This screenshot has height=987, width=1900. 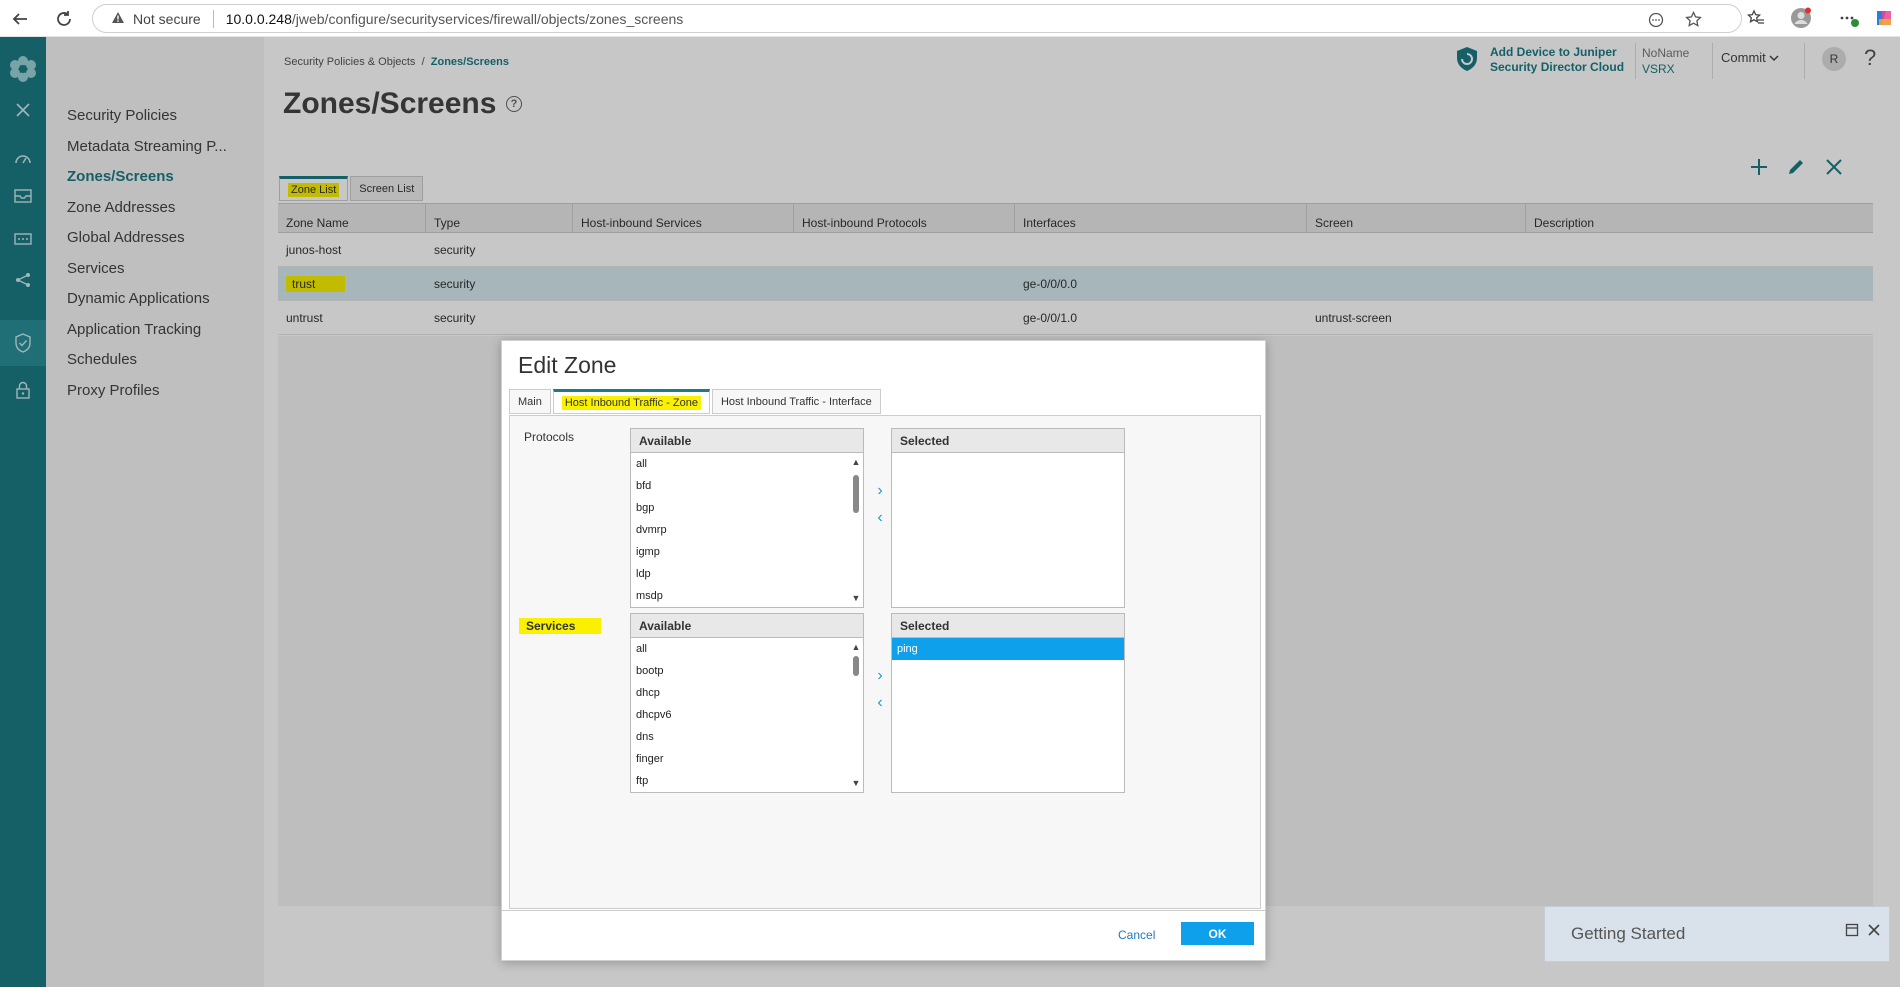 I want to click on list-item: ping, so click(x=1008, y=649).